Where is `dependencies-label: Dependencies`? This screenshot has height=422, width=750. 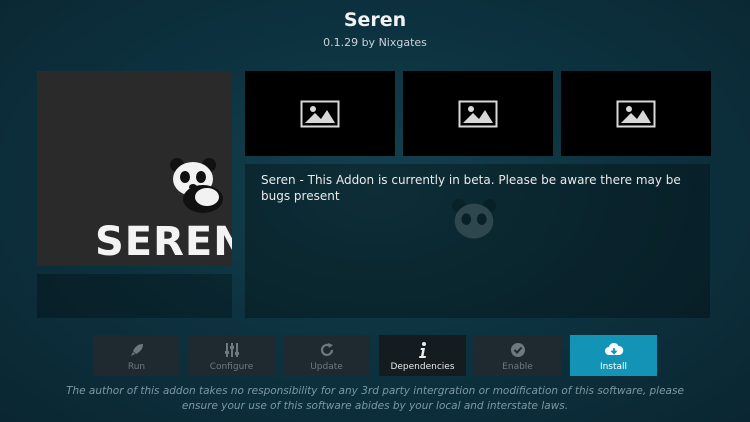
dependencies-label: Dependencies is located at coordinates (422, 367).